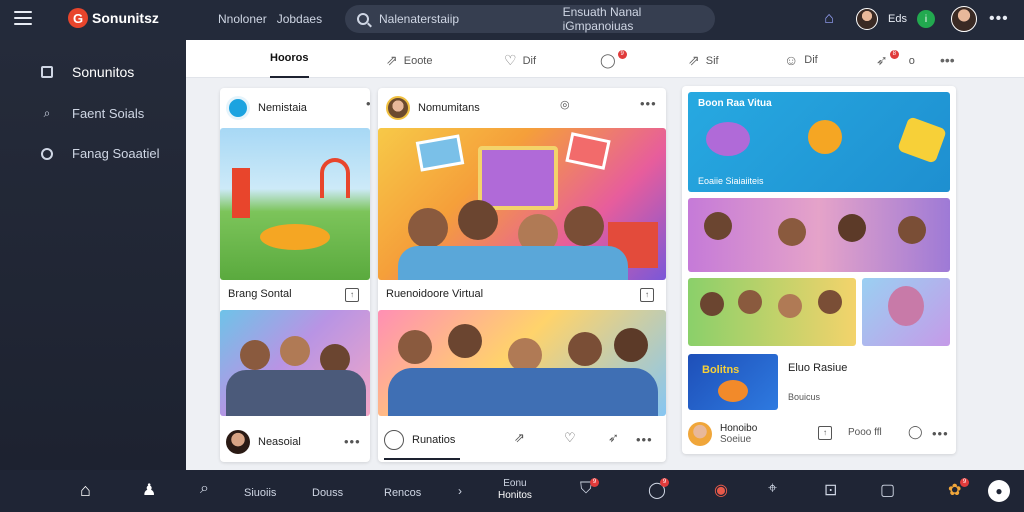  Describe the element at coordinates (260, 493) in the screenshot. I see `bottom-nav-label: Siuoiis` at that location.